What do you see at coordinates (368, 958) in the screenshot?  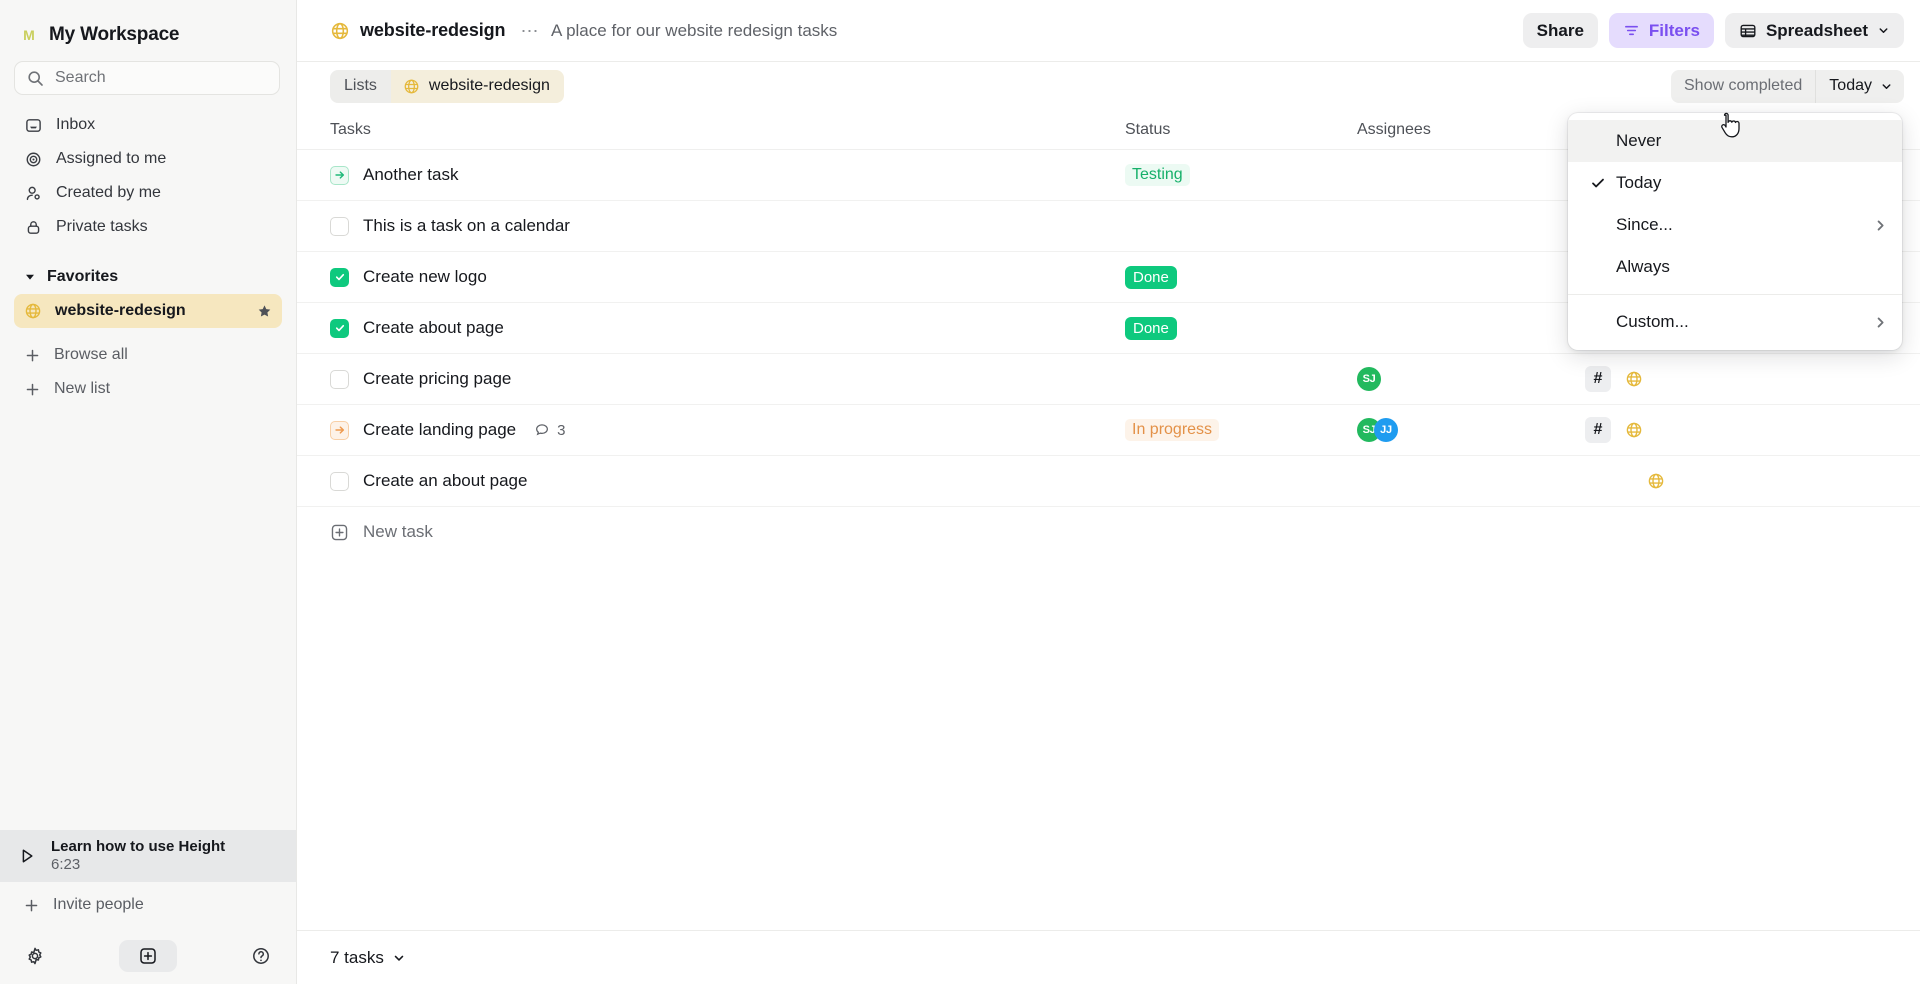 I see `task-count-dropdown: 7 tasks` at bounding box center [368, 958].